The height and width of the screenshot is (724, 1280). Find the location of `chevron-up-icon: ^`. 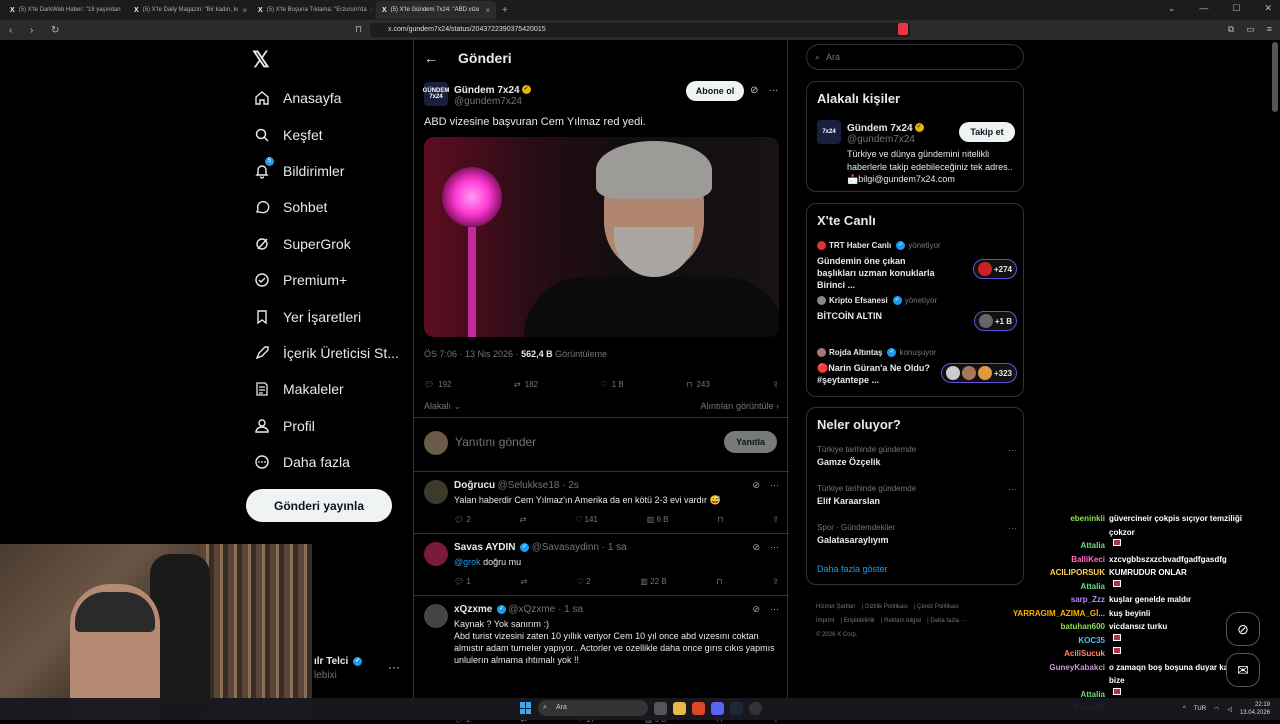

chevron-up-icon: ^ is located at coordinates (1184, 709).